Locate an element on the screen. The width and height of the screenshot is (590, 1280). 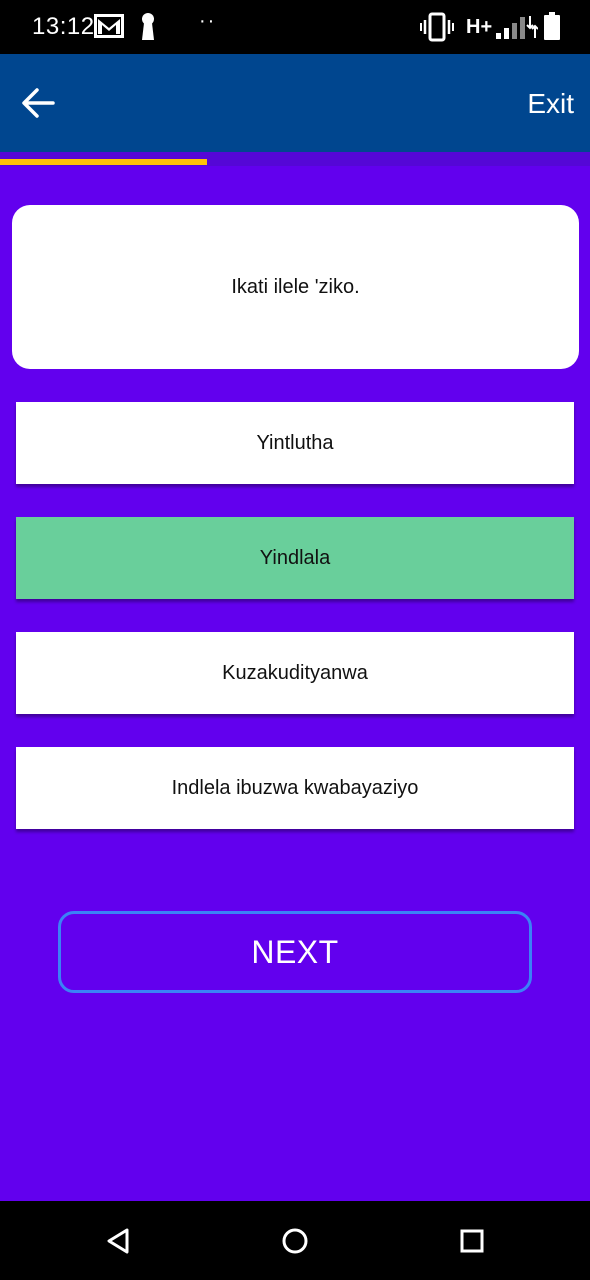
answer-option: Yindlala is located at coordinates (295, 558).